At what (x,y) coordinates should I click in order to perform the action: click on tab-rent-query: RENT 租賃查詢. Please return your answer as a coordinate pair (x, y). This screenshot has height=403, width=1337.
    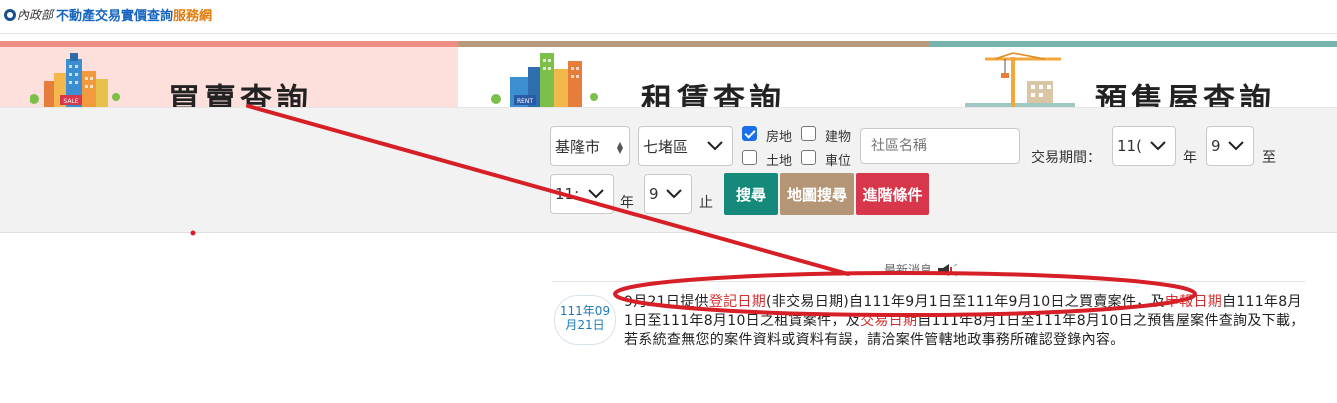
    Looking at the image, I should click on (693, 74).